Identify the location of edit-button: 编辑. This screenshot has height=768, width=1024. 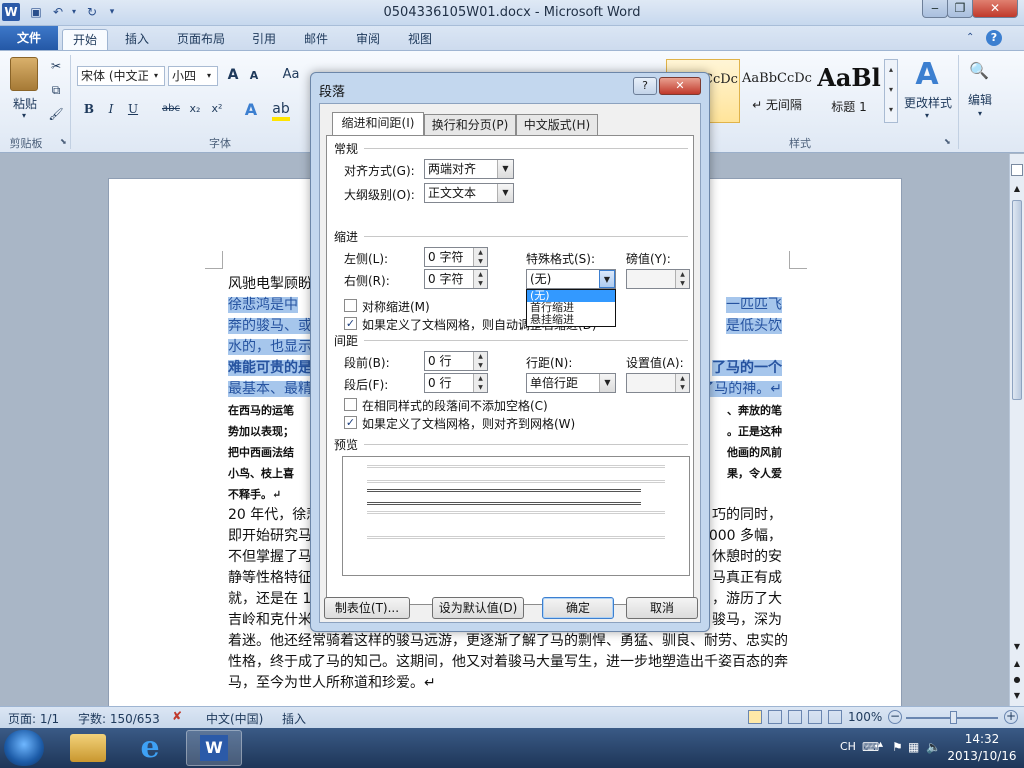
(980, 99).